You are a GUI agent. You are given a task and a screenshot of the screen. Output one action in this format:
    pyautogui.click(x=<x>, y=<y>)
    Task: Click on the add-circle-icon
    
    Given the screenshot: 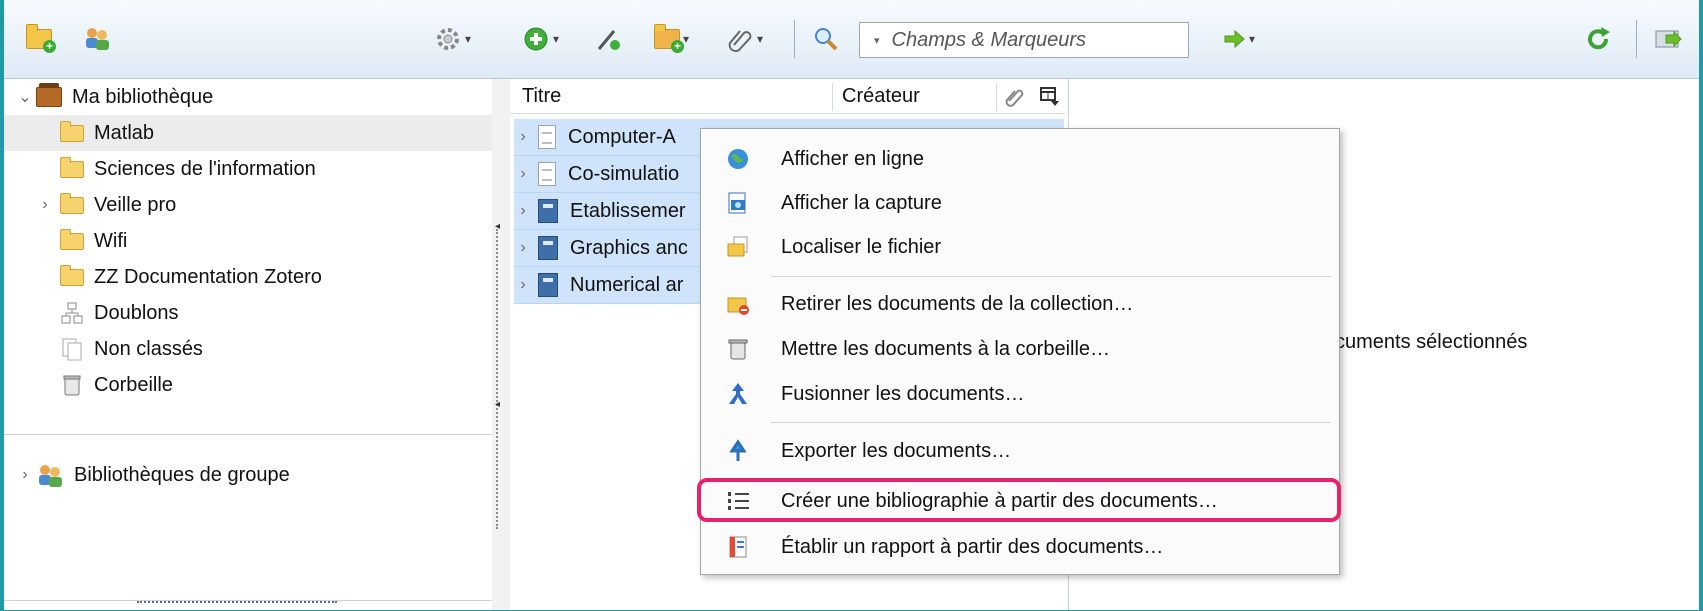 What is the action you would take?
    pyautogui.click(x=536, y=39)
    